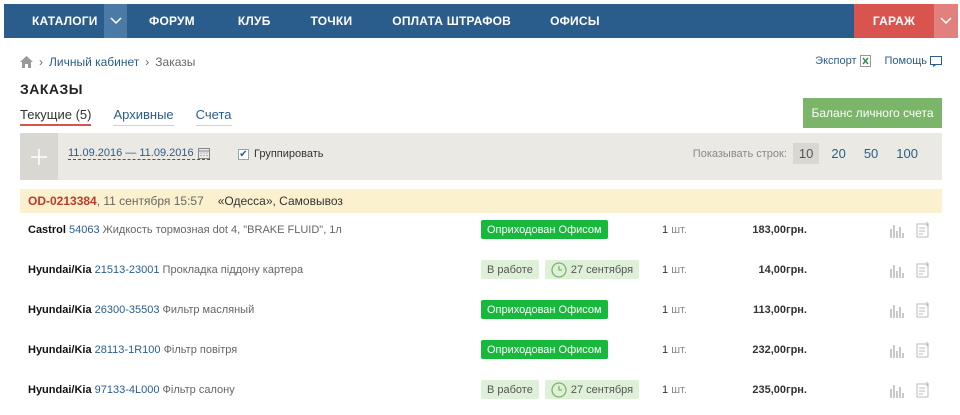  Describe the element at coordinates (54, 21) in the screenshot. I see `nav-catalogs: КАТАЛОГИ` at that location.